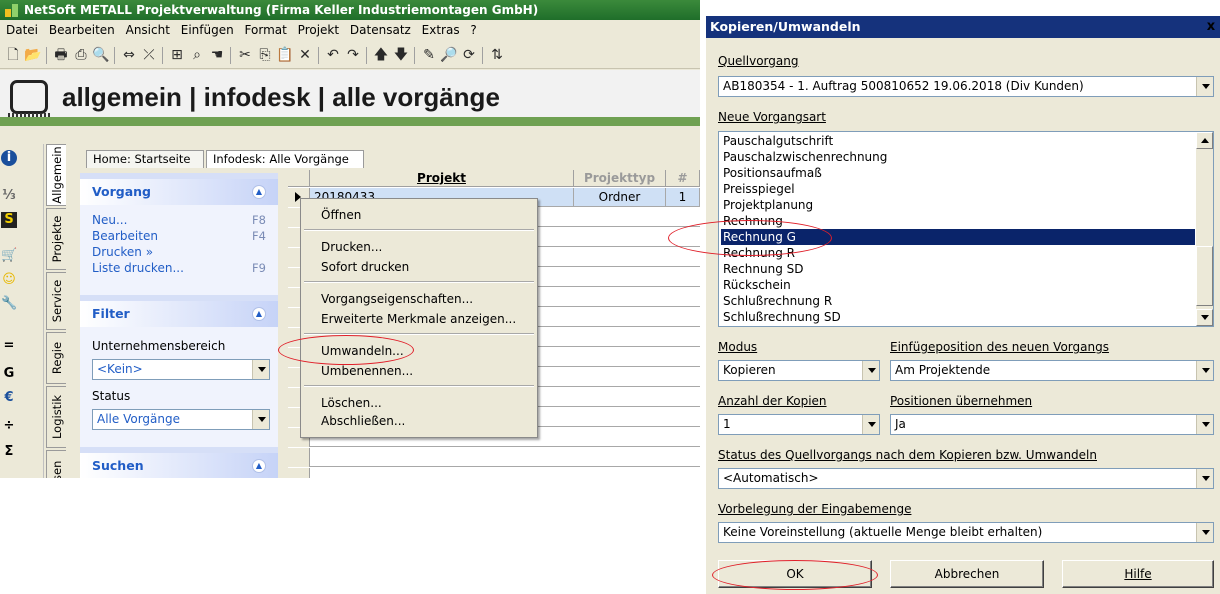 The image size is (1220, 594). I want to click on list-item: Rechnung, so click(958, 221).